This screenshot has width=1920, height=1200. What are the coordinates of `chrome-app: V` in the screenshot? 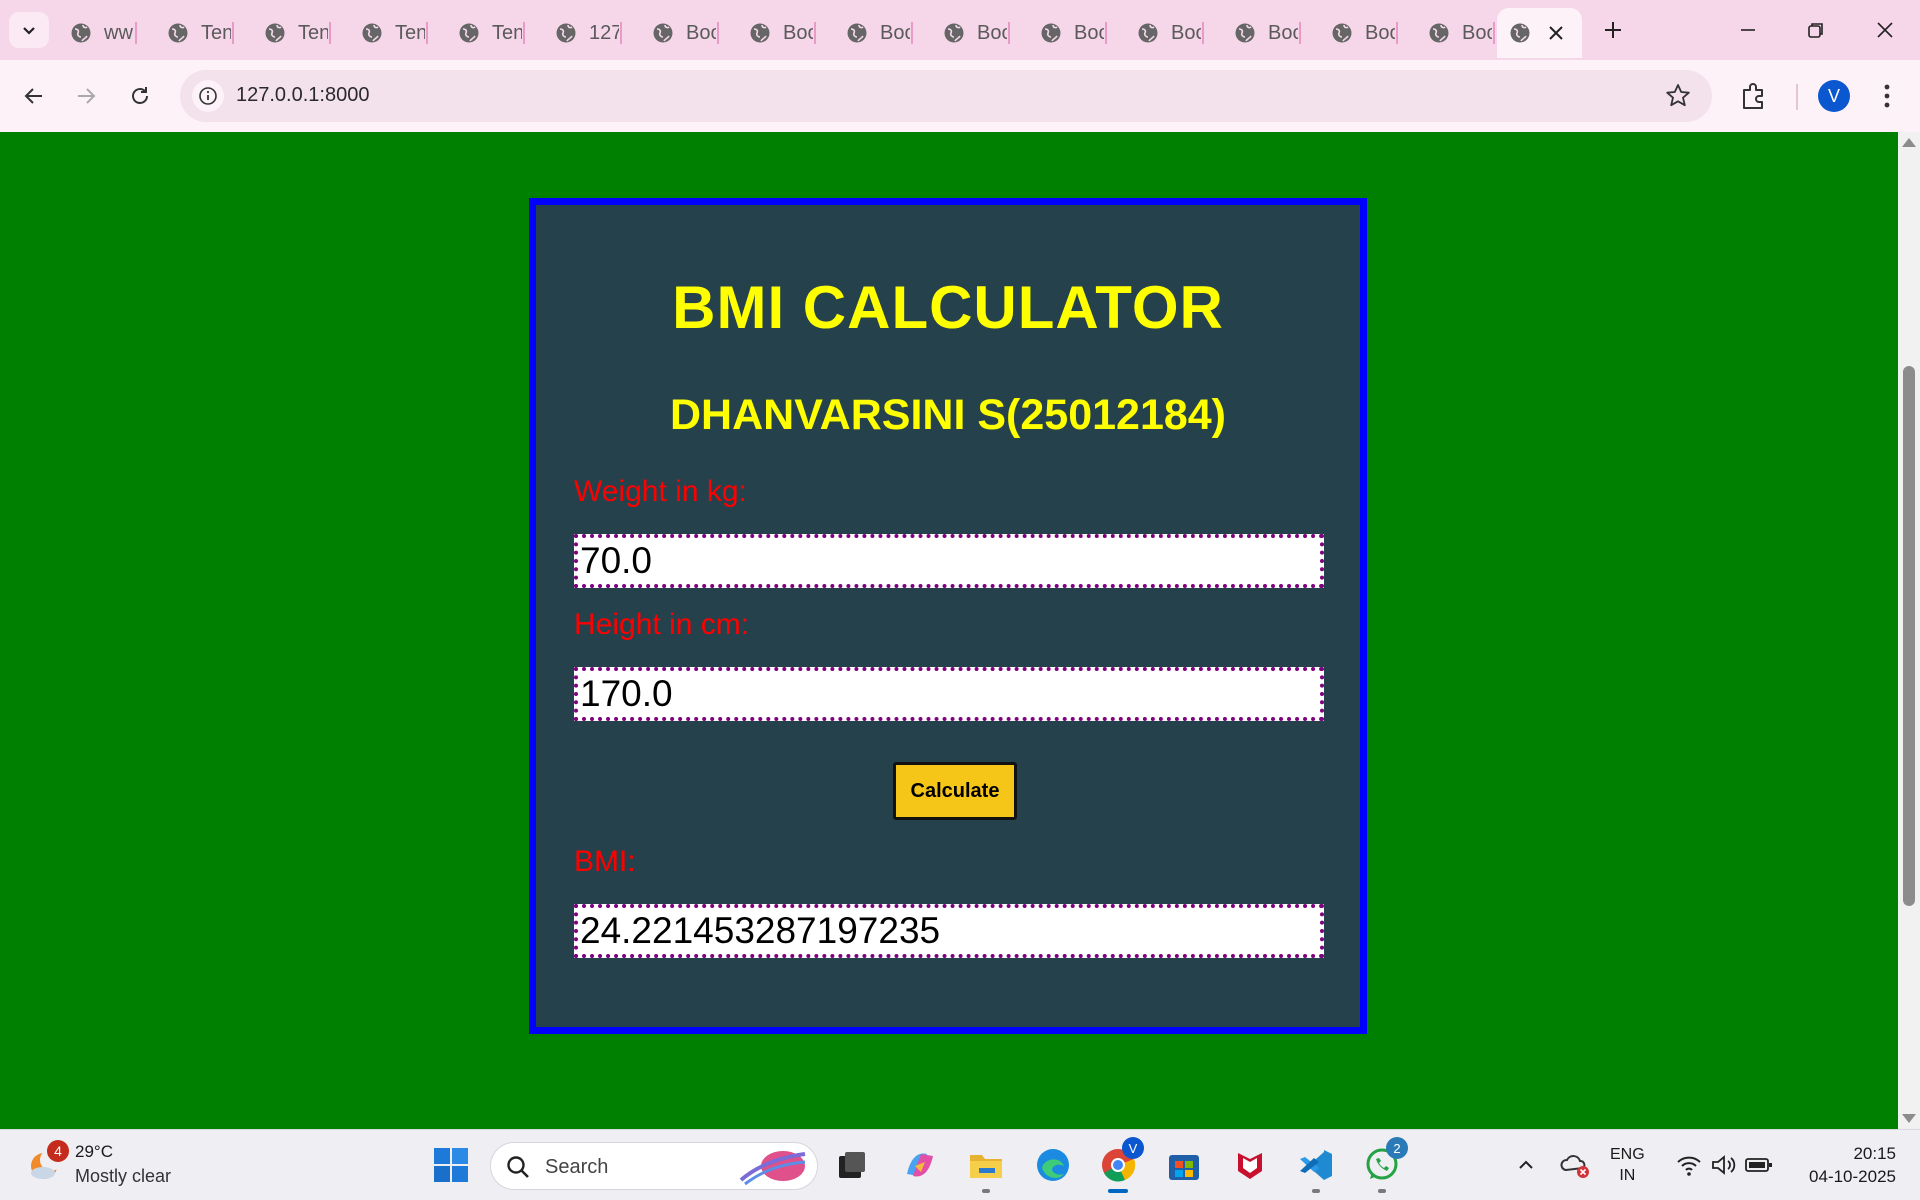 It's located at (1120, 1165).